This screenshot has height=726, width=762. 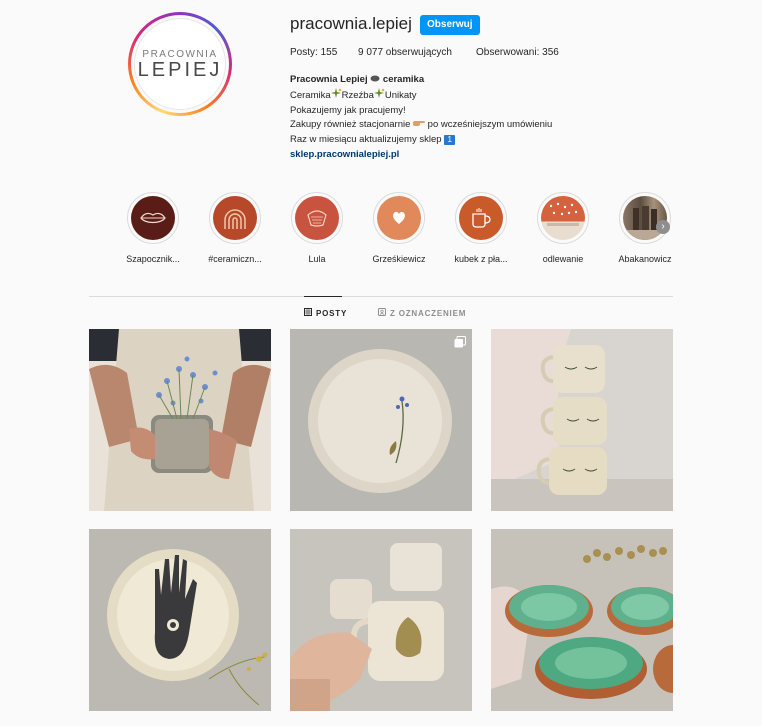 I want to click on bio-line1-a: Ceramika, so click(x=310, y=95).